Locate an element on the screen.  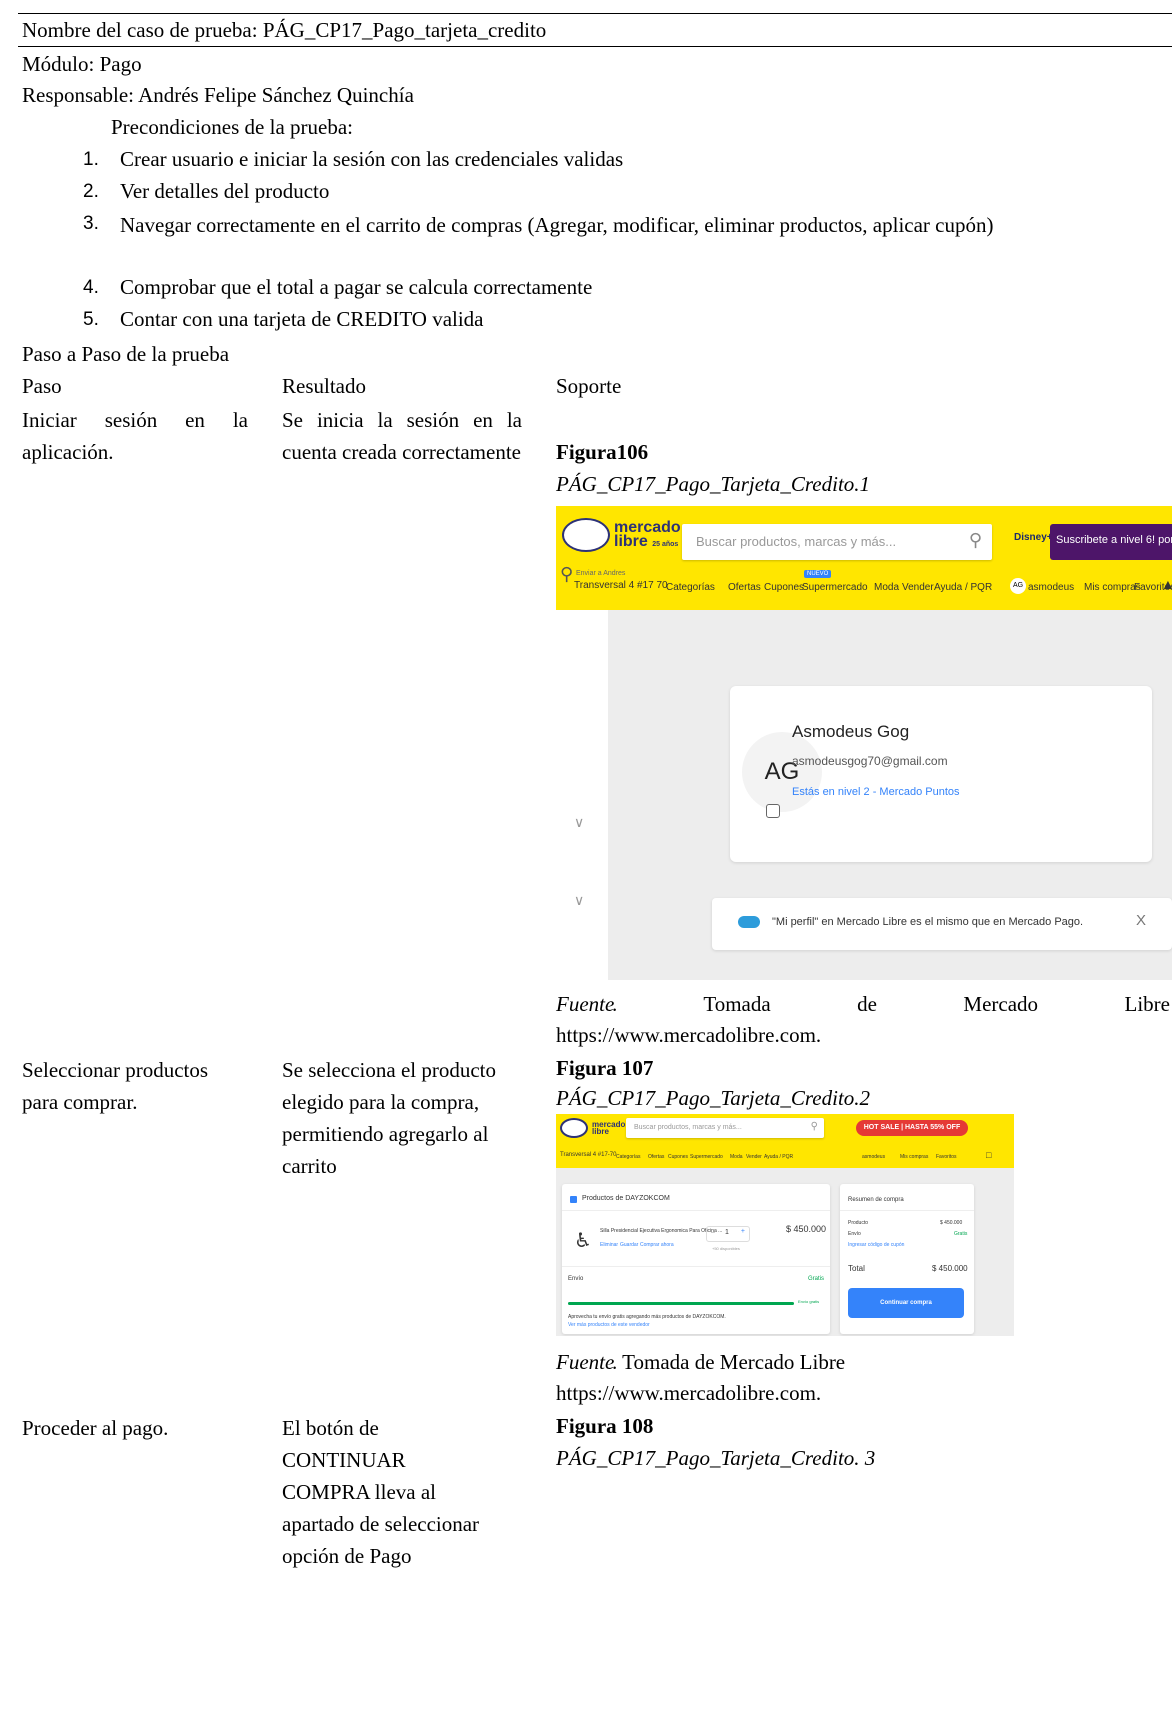
hot-sale-banner: HOT SALE | HASTA 55% OFF is located at coordinates (912, 1128).